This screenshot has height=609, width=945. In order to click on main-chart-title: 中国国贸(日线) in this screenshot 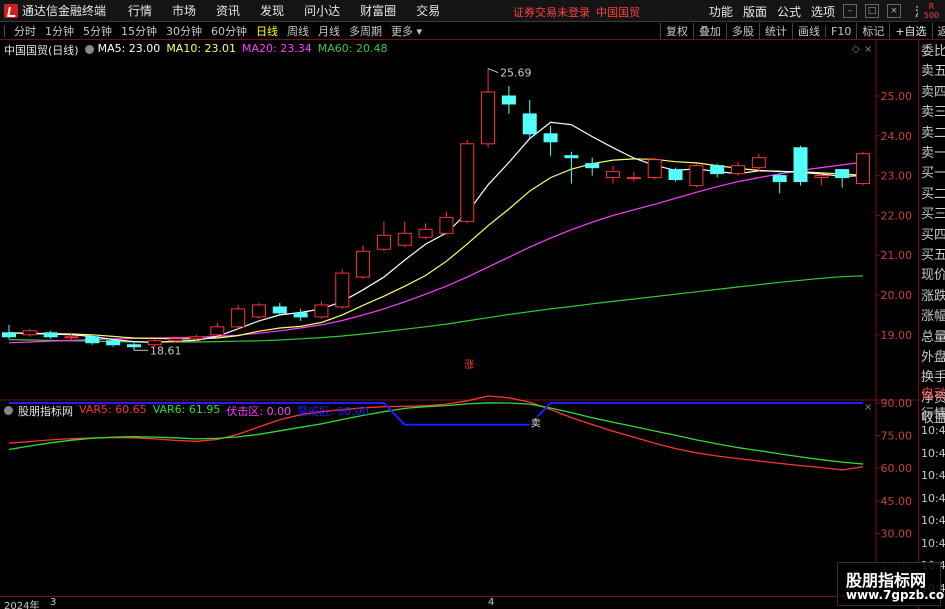, I will do `click(41, 50)`.